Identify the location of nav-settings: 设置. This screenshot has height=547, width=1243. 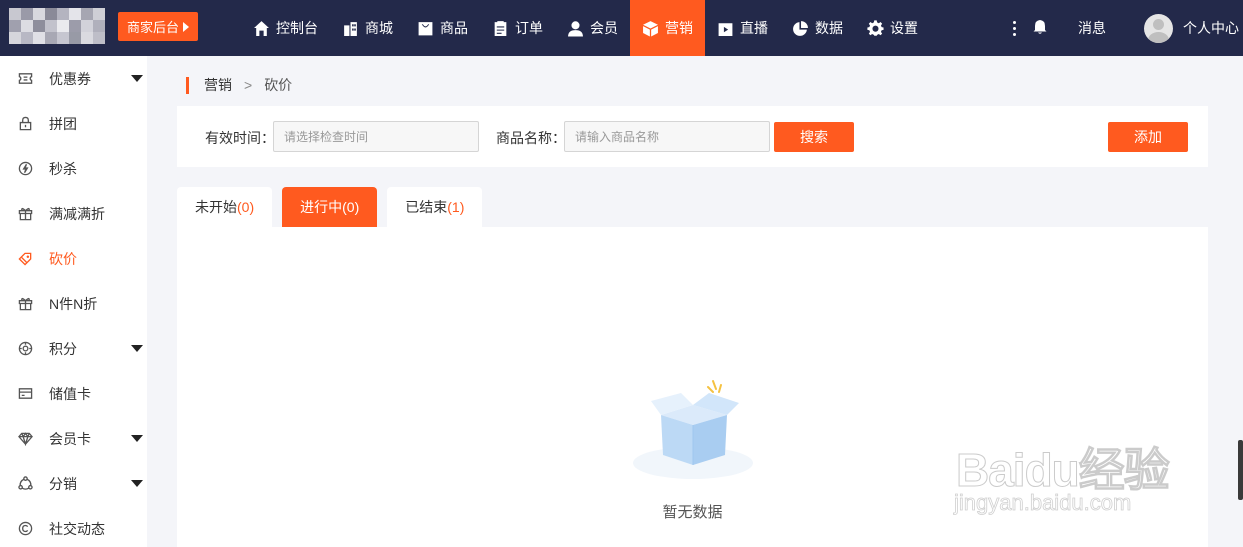
(892, 28).